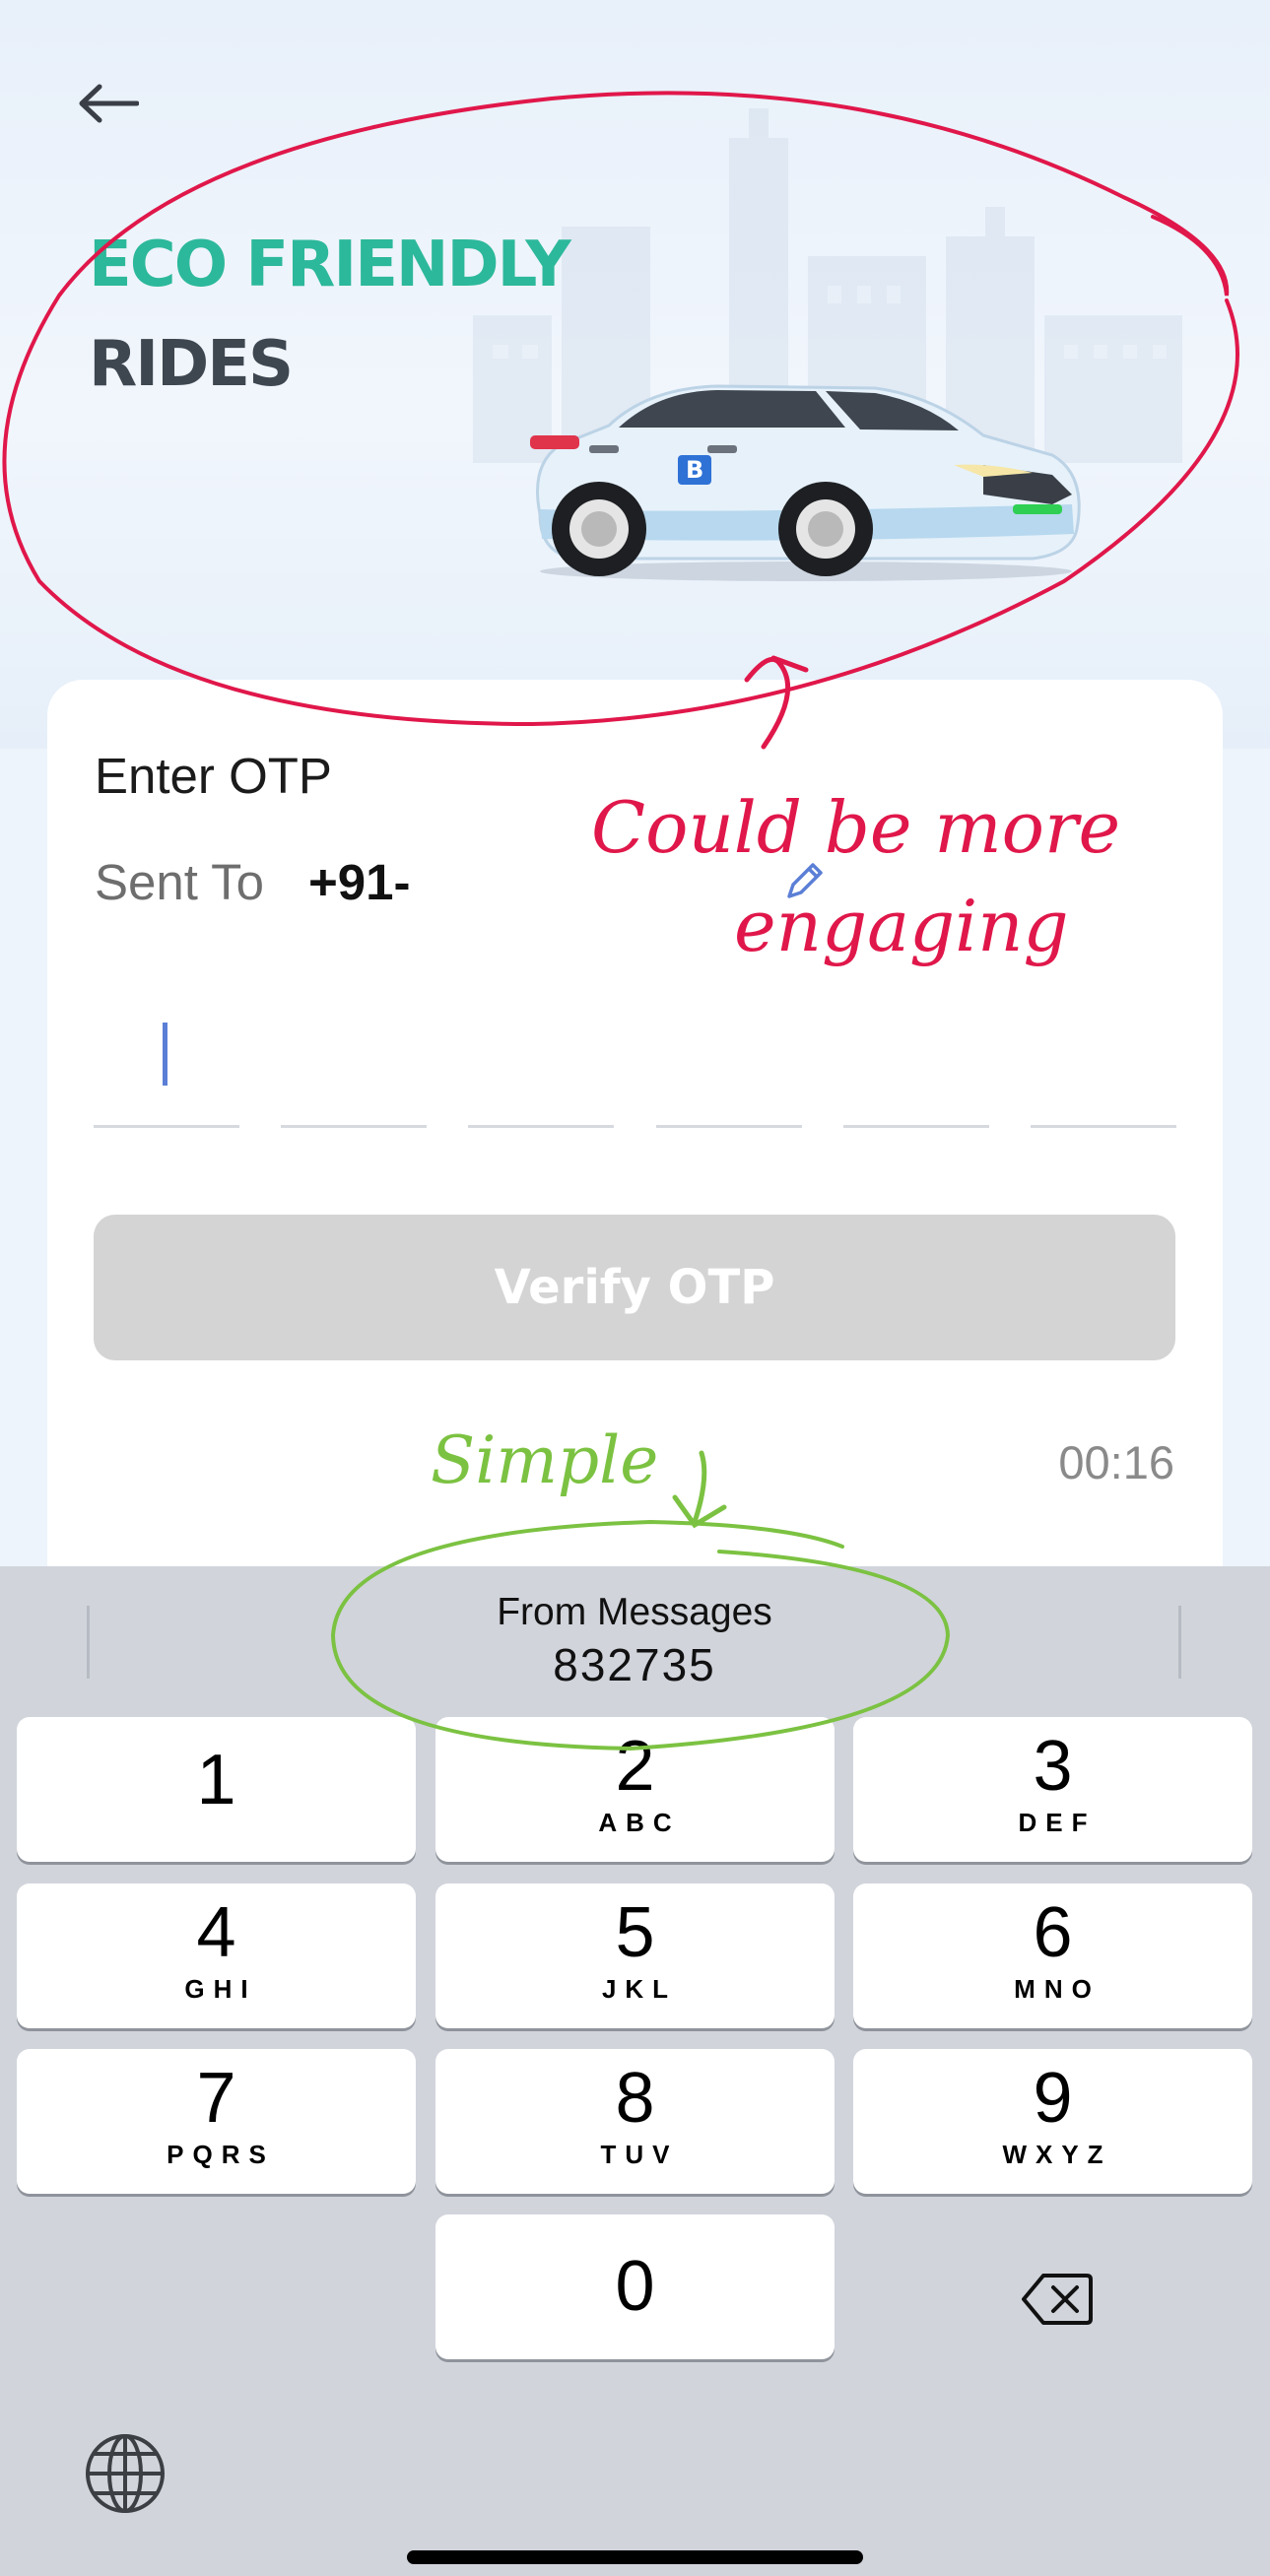  What do you see at coordinates (1053, 2099) in the screenshot?
I see `key-digit: 9` at bounding box center [1053, 2099].